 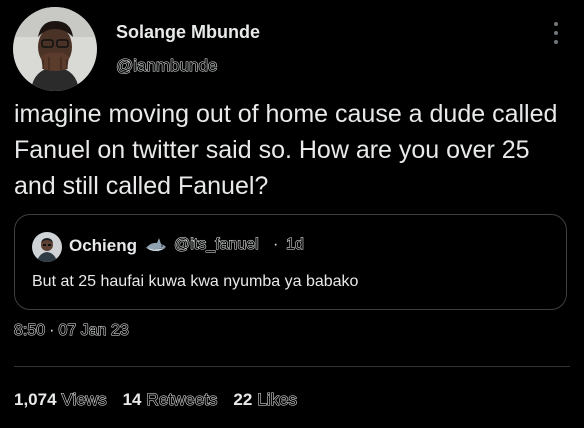 What do you see at coordinates (277, 400) in the screenshot?
I see `likes-label: Likes` at bounding box center [277, 400].